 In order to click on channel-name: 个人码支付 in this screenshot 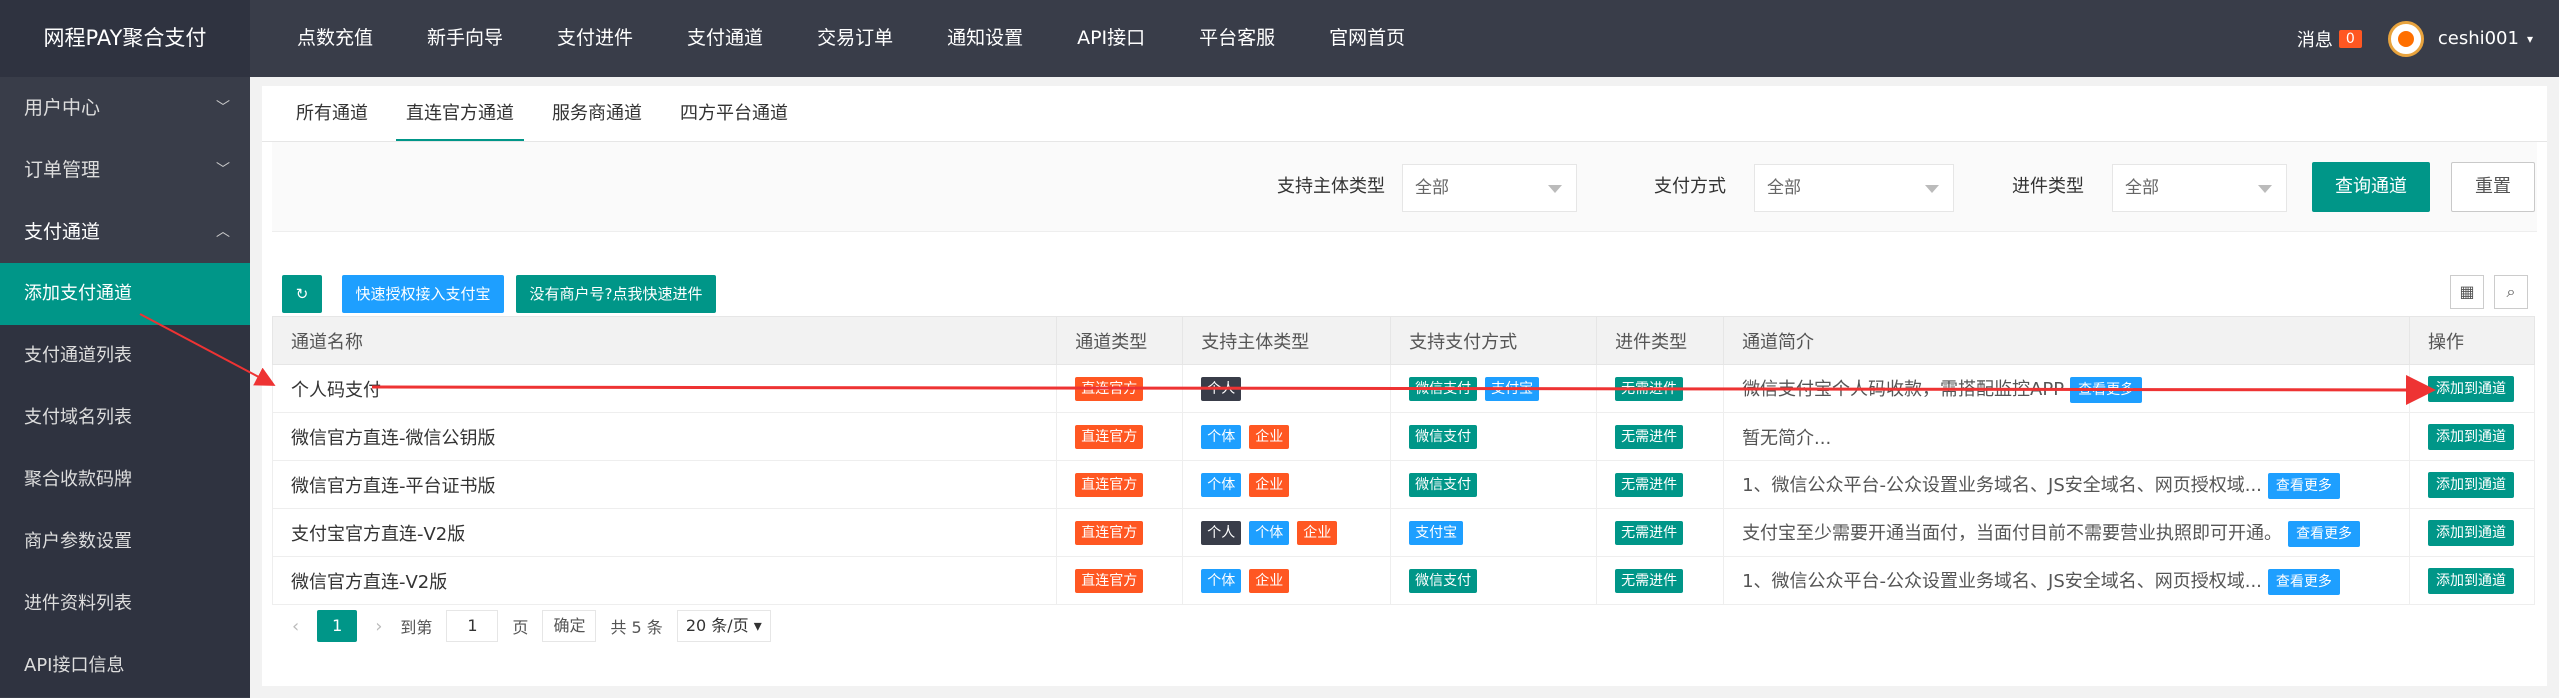, I will do `click(664, 388)`.